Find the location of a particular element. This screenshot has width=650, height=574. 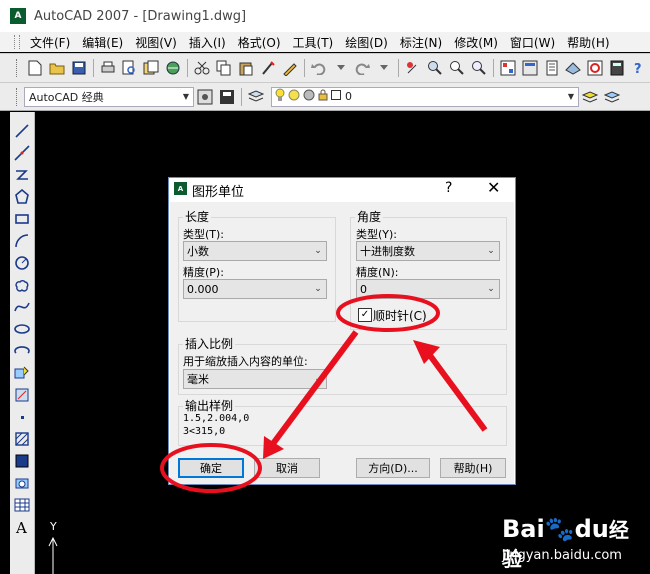

cancel-button: 取消 is located at coordinates (287, 468).